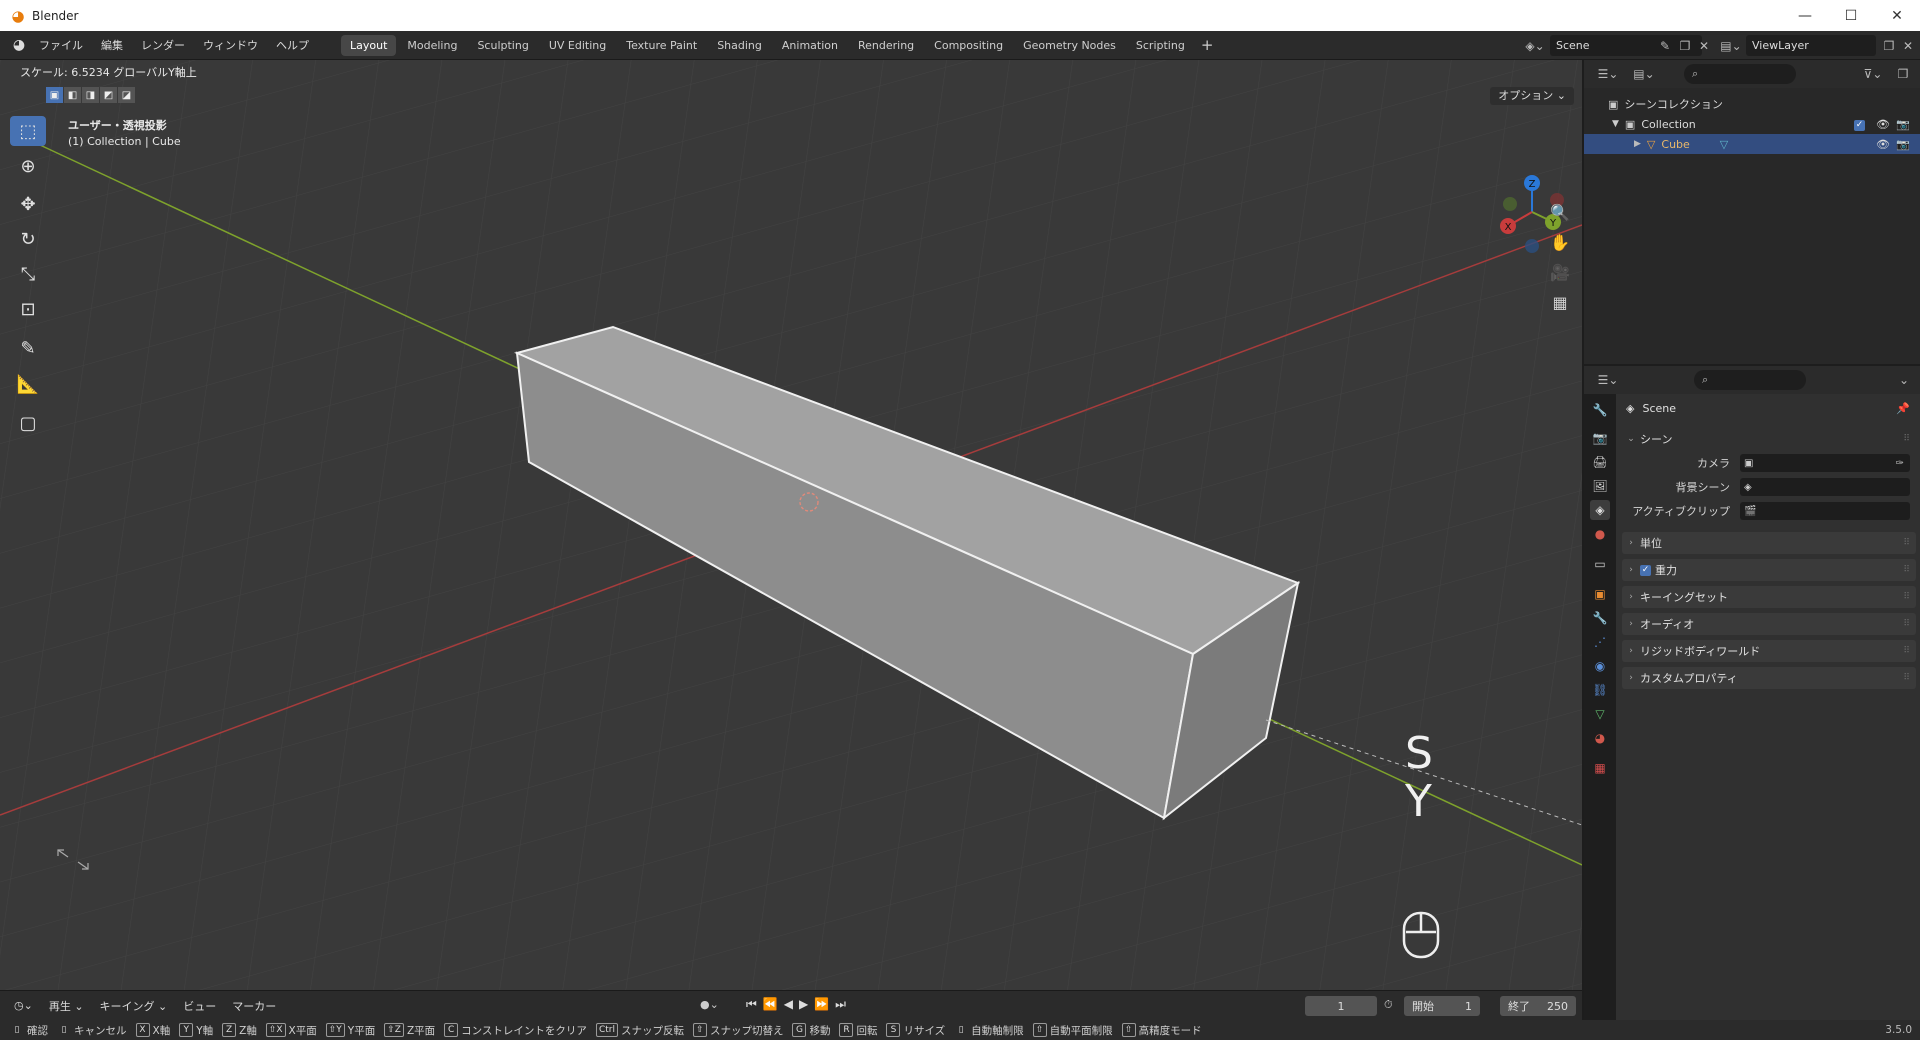 Image resolution: width=1920 pixels, height=1040 pixels. What do you see at coordinates (1341, 1006) in the screenshot?
I see `current-frame-field: 1` at bounding box center [1341, 1006].